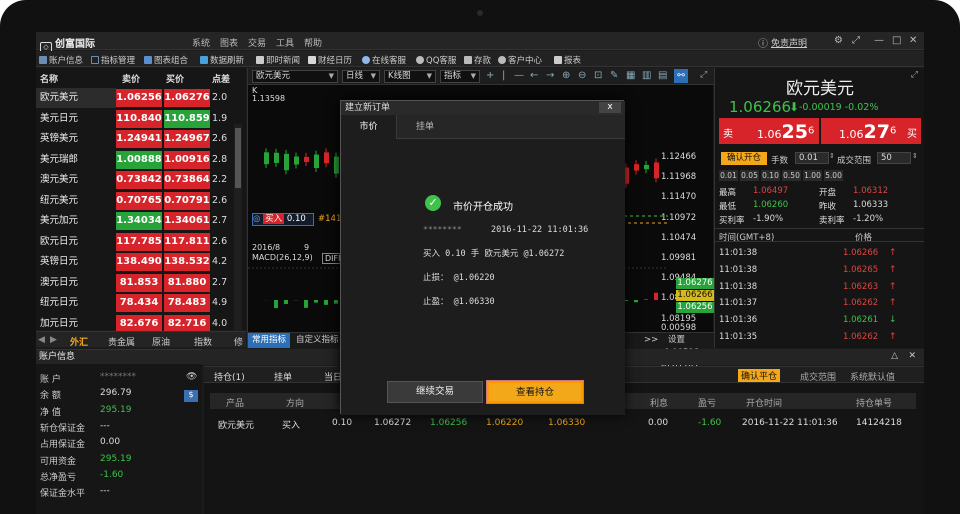  What do you see at coordinates (139, 262) in the screenshot?
I see `quote-bid: 138.490` at bounding box center [139, 262].